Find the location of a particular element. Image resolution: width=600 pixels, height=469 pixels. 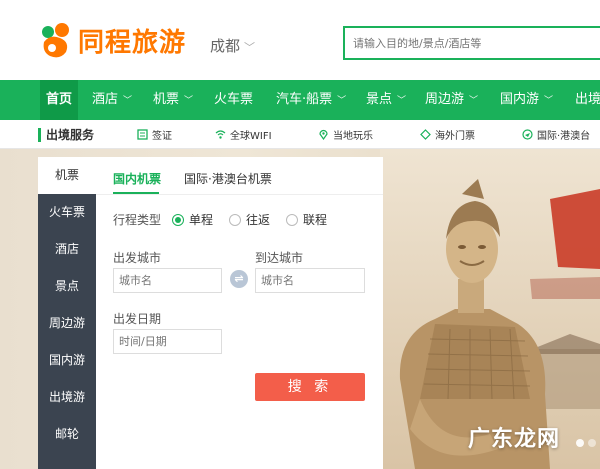

nav-item-scenic: 景点 ﹀ is located at coordinates (386, 100).